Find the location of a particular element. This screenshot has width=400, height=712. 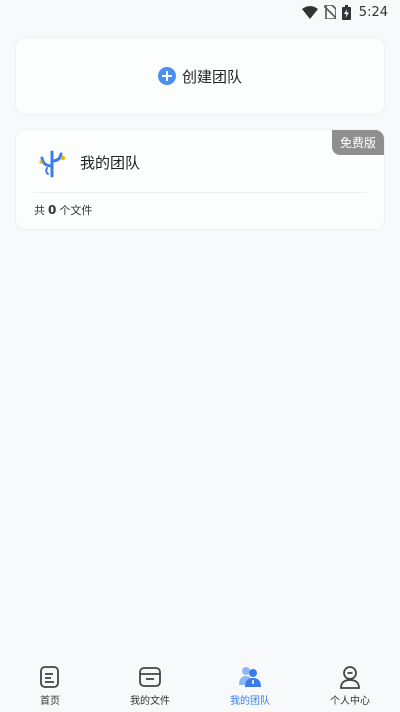

team-icon is located at coordinates (250, 677).